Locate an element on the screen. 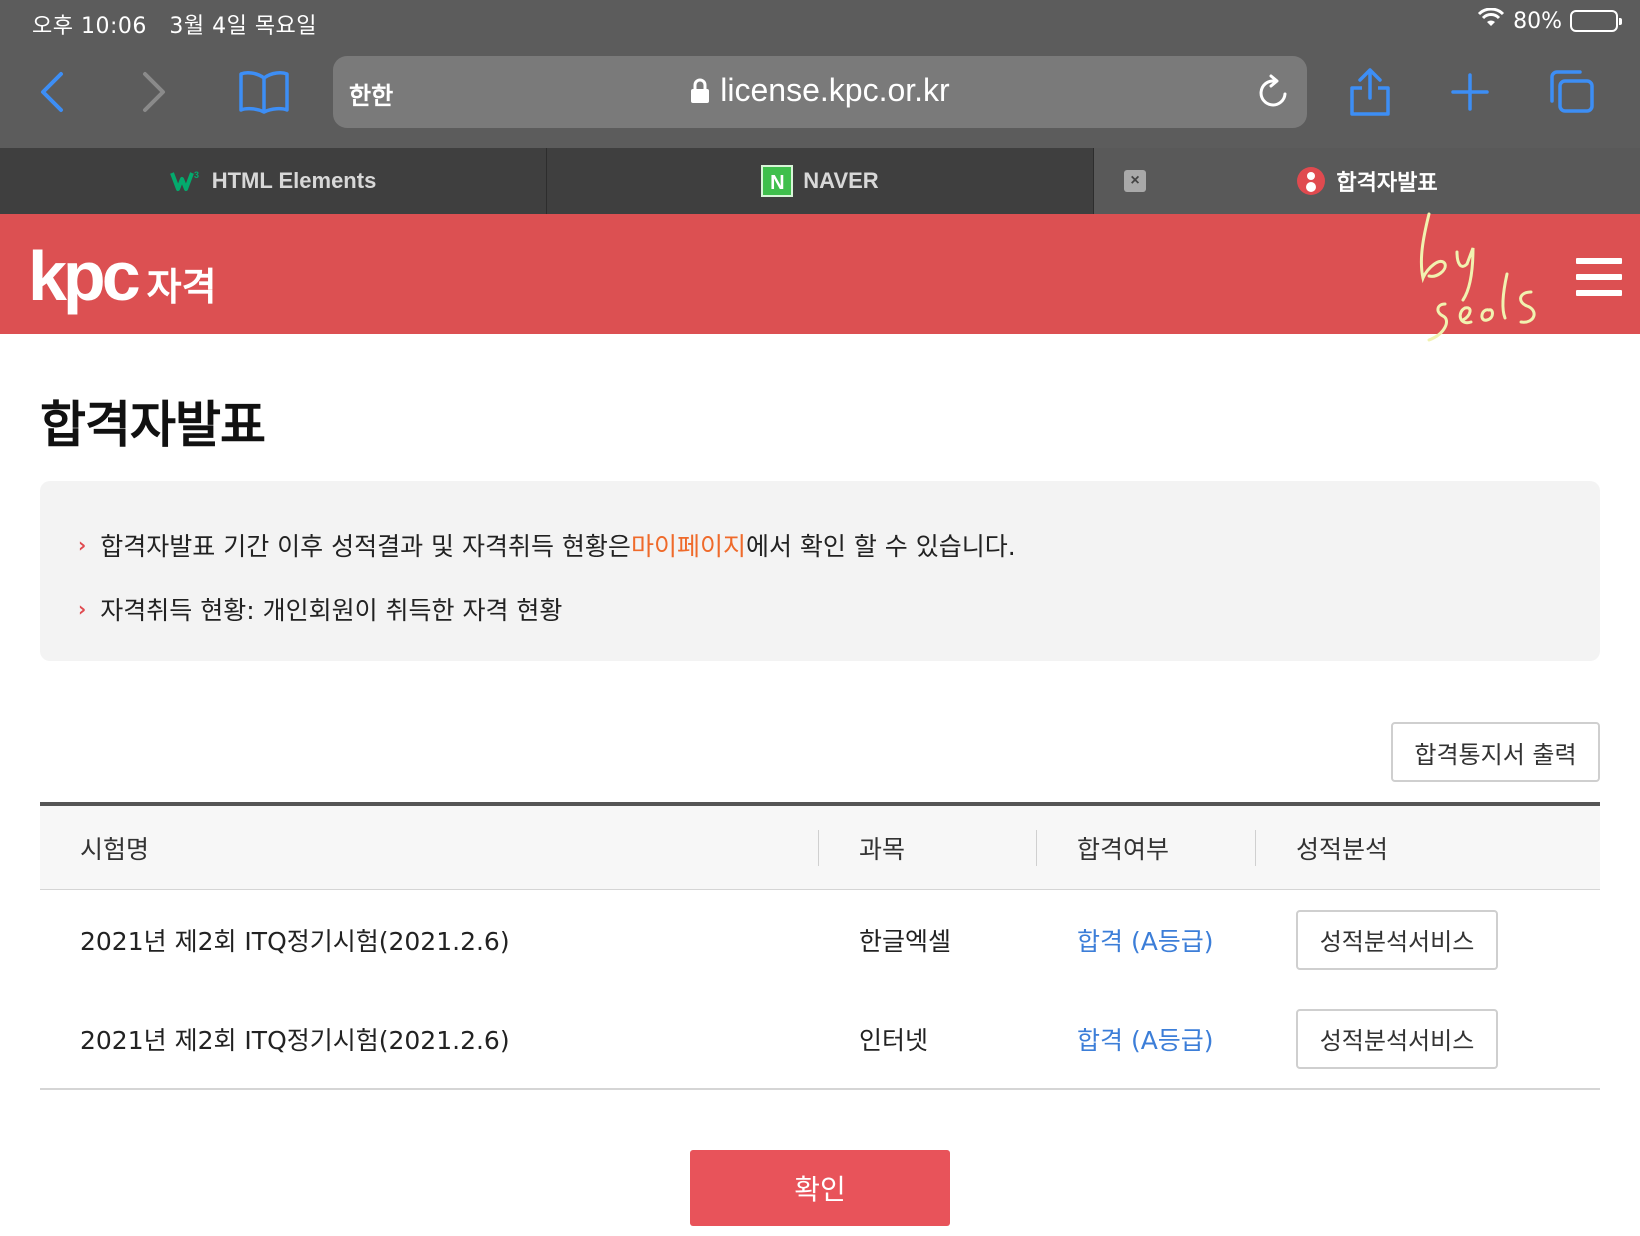  notice-text: 자격취득 현황: 개인회원이 취득한 자격 현황 is located at coordinates (331, 610).